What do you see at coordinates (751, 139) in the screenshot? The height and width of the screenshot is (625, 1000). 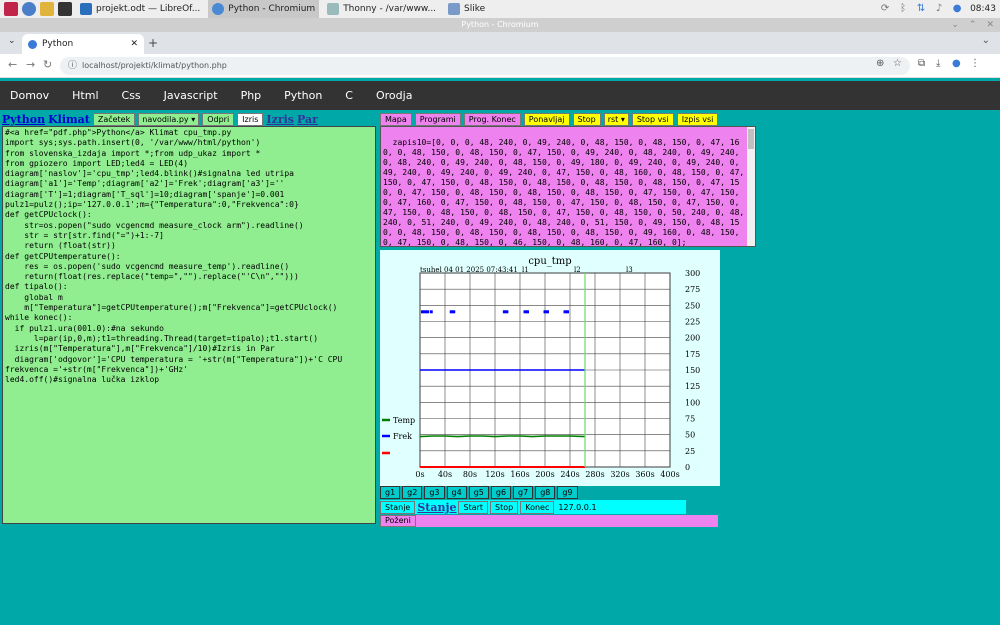 I see `scrollbar-thumb` at bounding box center [751, 139].